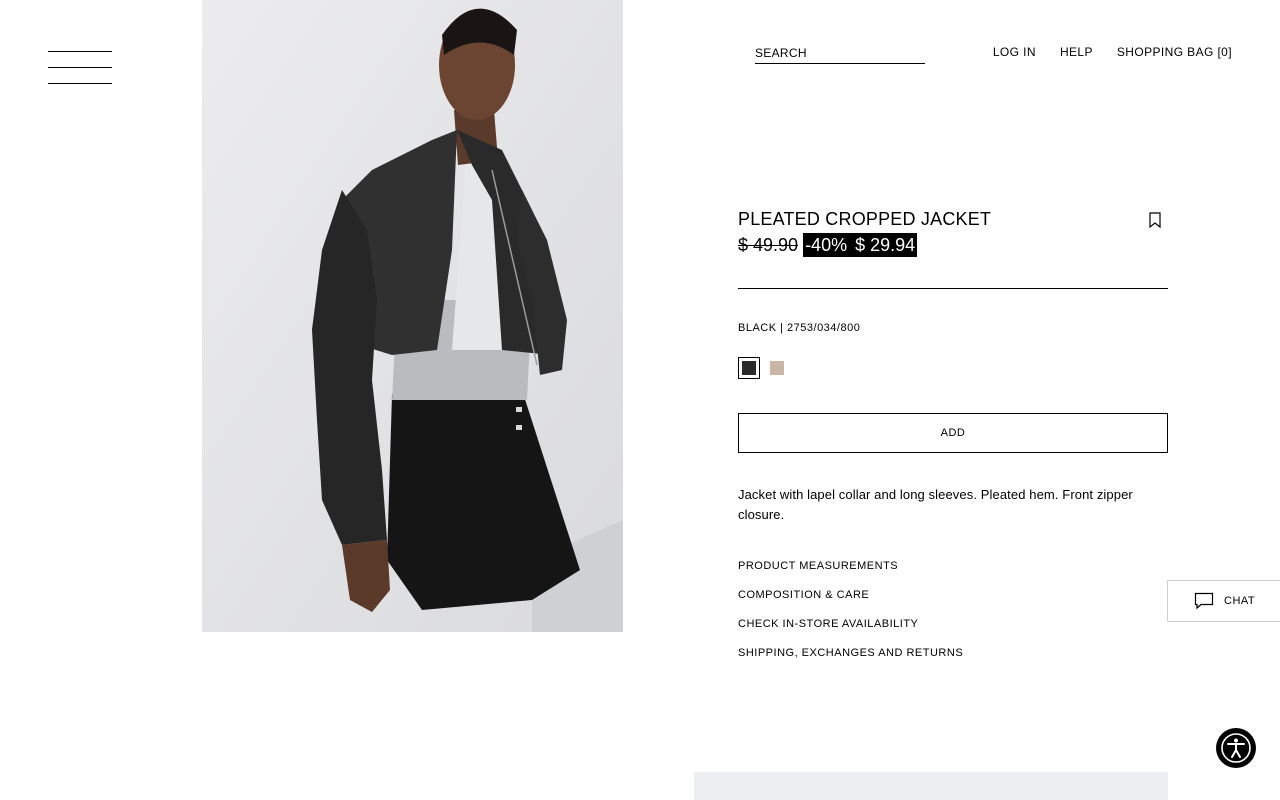 The image size is (1280, 800). What do you see at coordinates (850, 573) in the screenshot?
I see `product-measurements-link: PRODUCT MEASUREMENTS` at bounding box center [850, 573].